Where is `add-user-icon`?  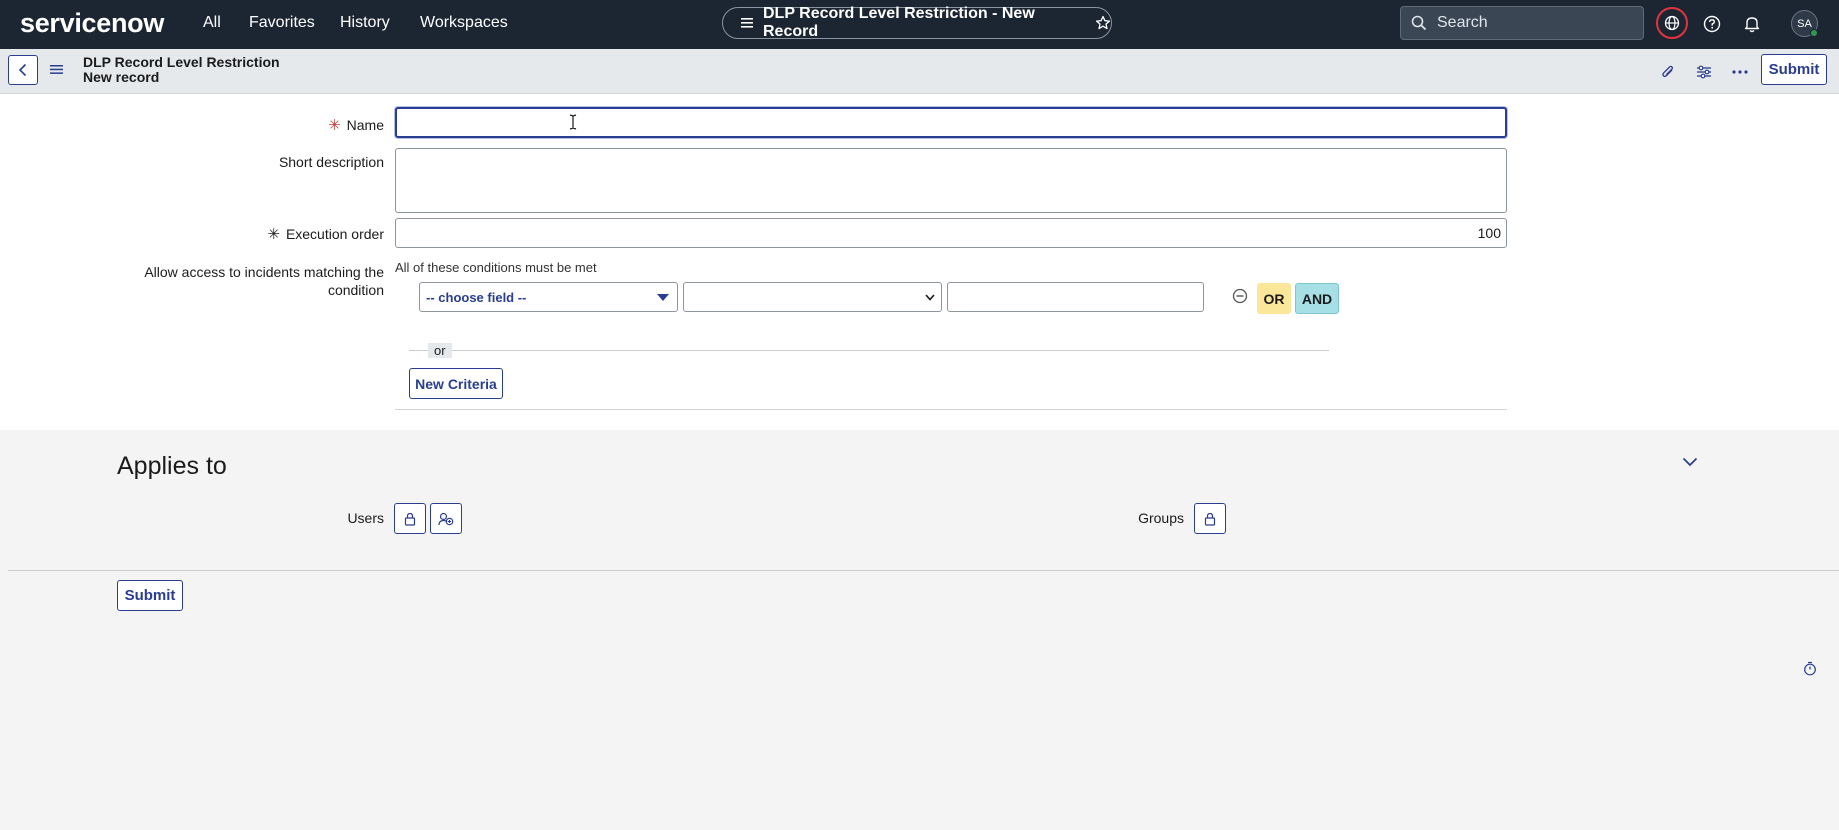 add-user-icon is located at coordinates (446, 518).